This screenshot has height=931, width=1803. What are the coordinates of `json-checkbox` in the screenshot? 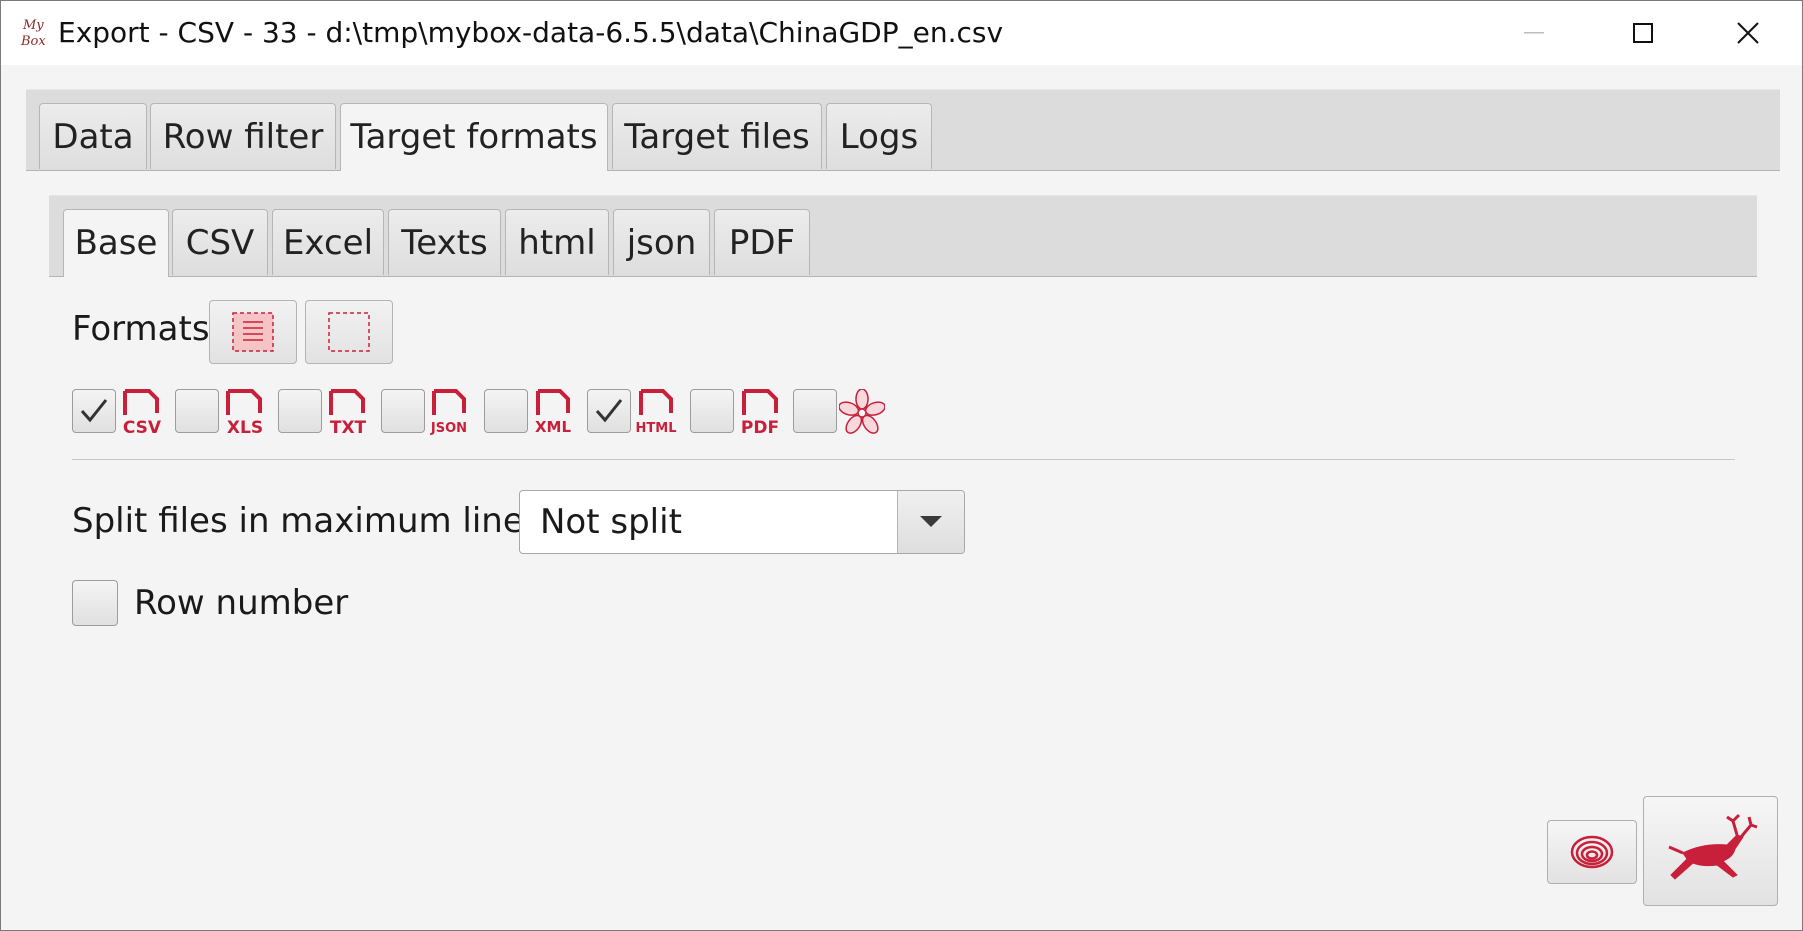 It's located at (403, 411).